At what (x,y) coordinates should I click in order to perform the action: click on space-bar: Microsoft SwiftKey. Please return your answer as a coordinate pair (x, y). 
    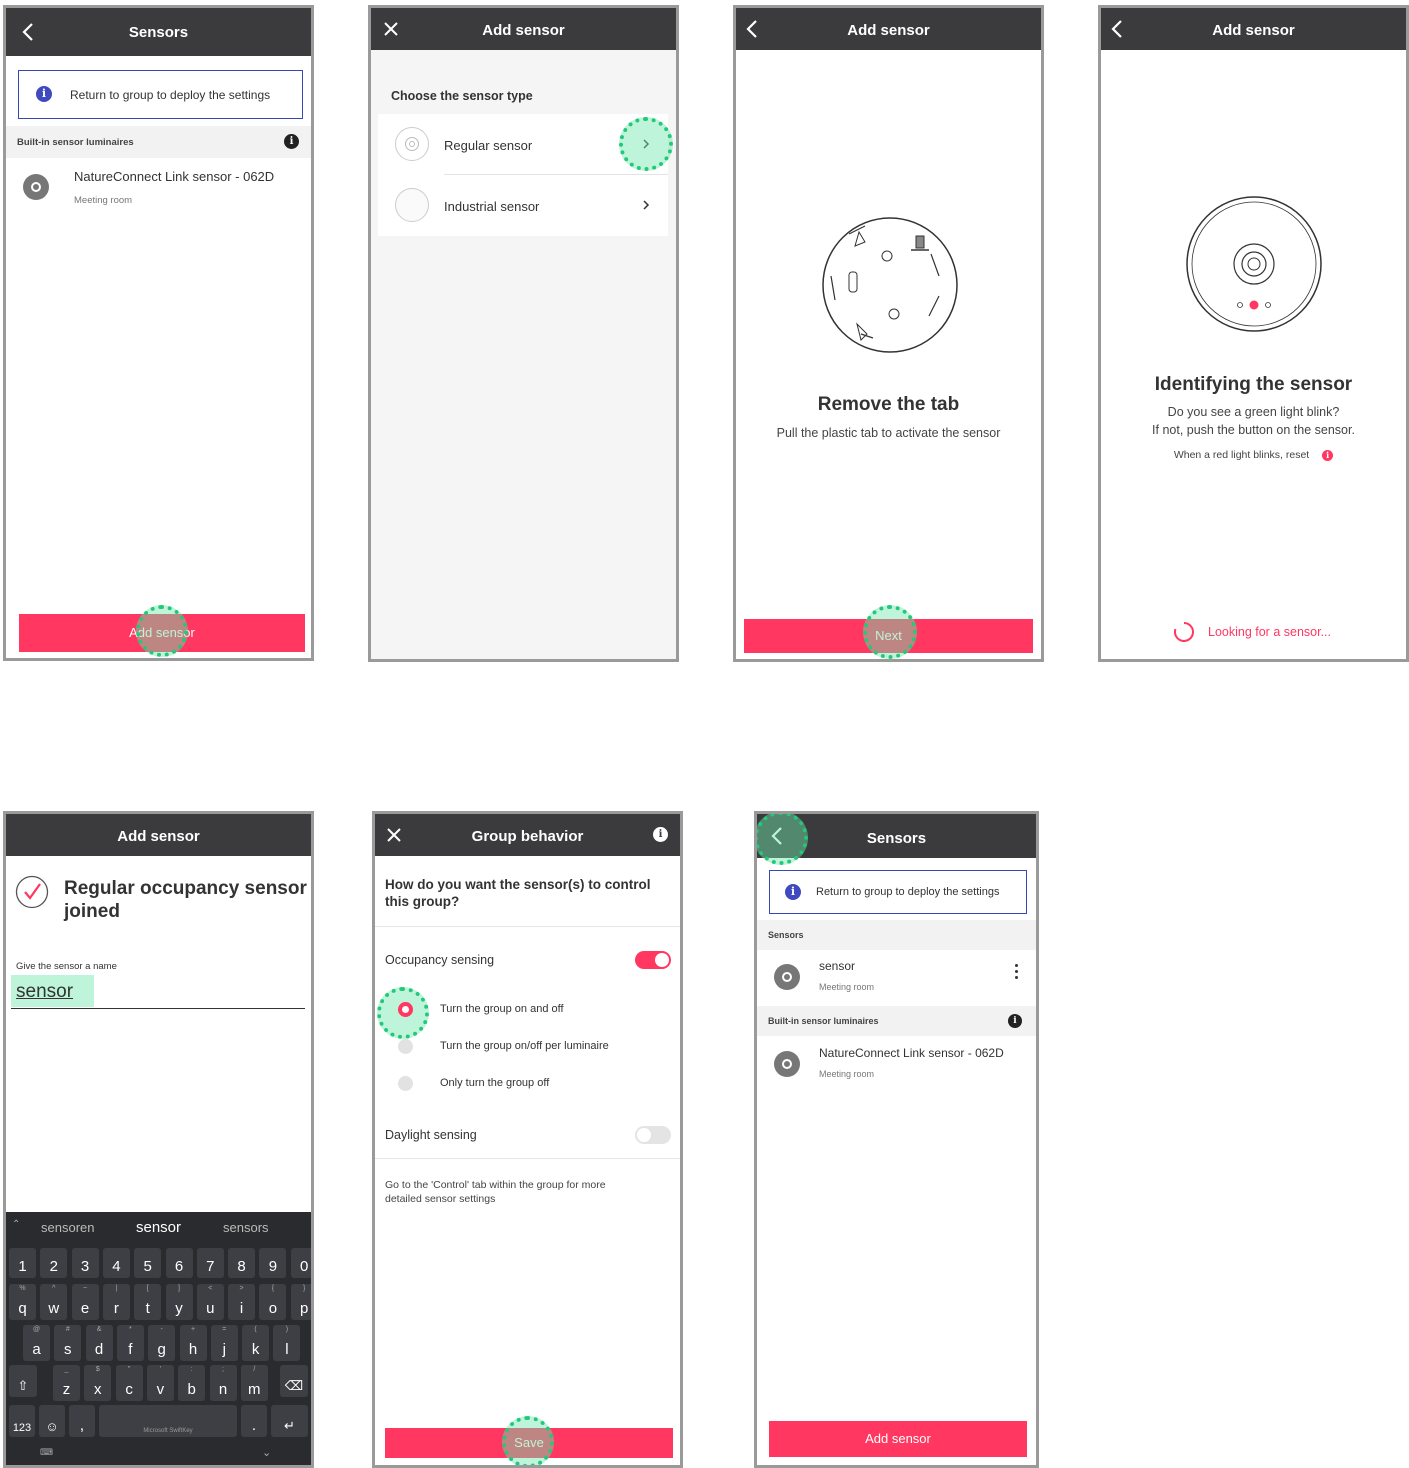
    Looking at the image, I should click on (168, 1421).